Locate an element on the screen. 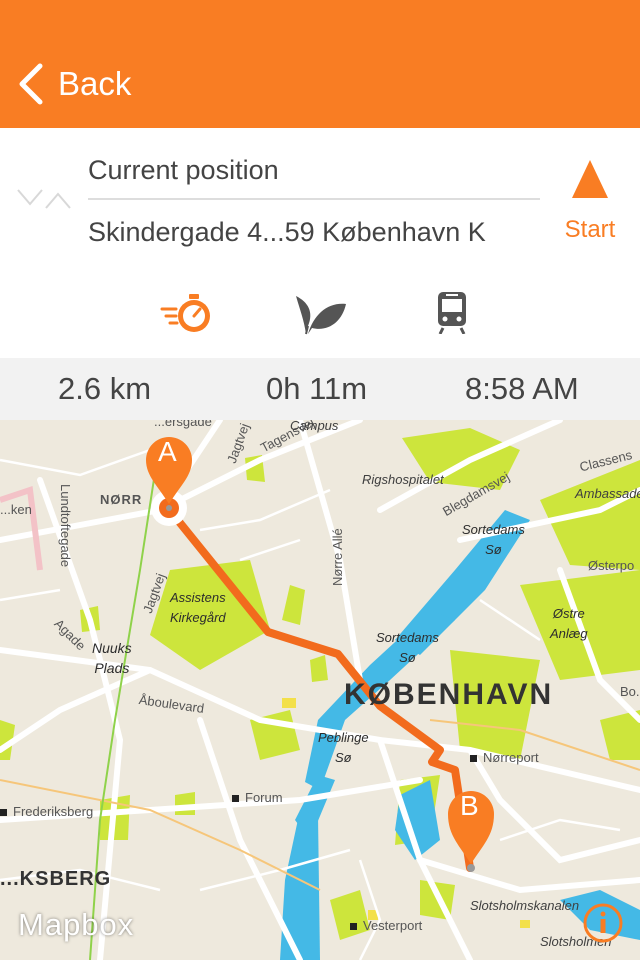  poi-frederiksberg: Frederiksberg is located at coordinates (46, 811).